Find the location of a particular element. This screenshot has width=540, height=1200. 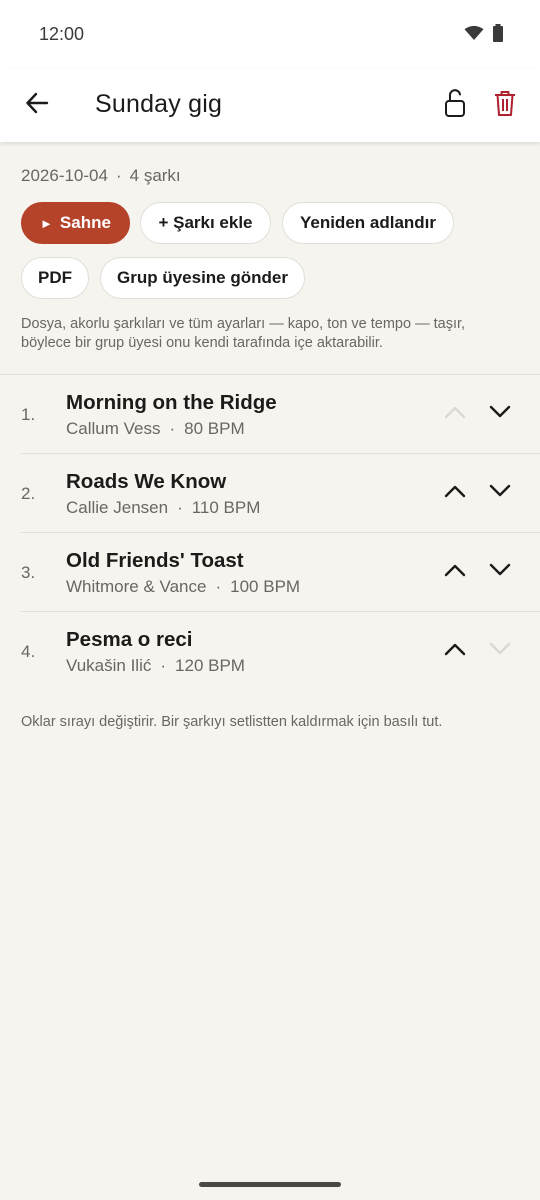

status-icons is located at coordinates (484, 35).